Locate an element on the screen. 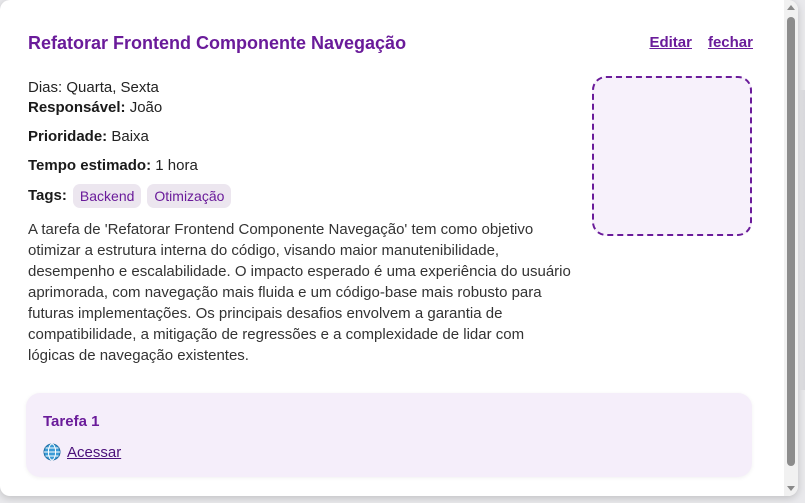  task-responsible: Responsável: João is located at coordinates (300, 108).